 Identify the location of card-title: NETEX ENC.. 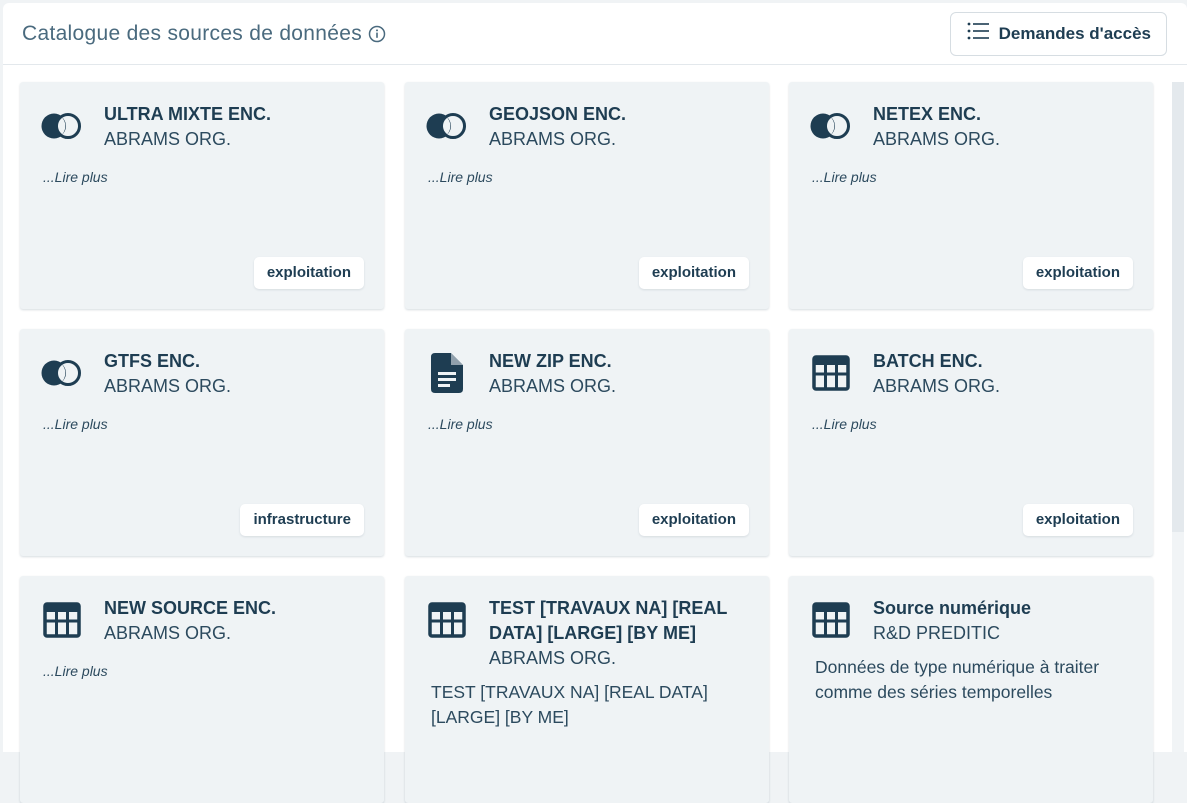
(1003, 114).